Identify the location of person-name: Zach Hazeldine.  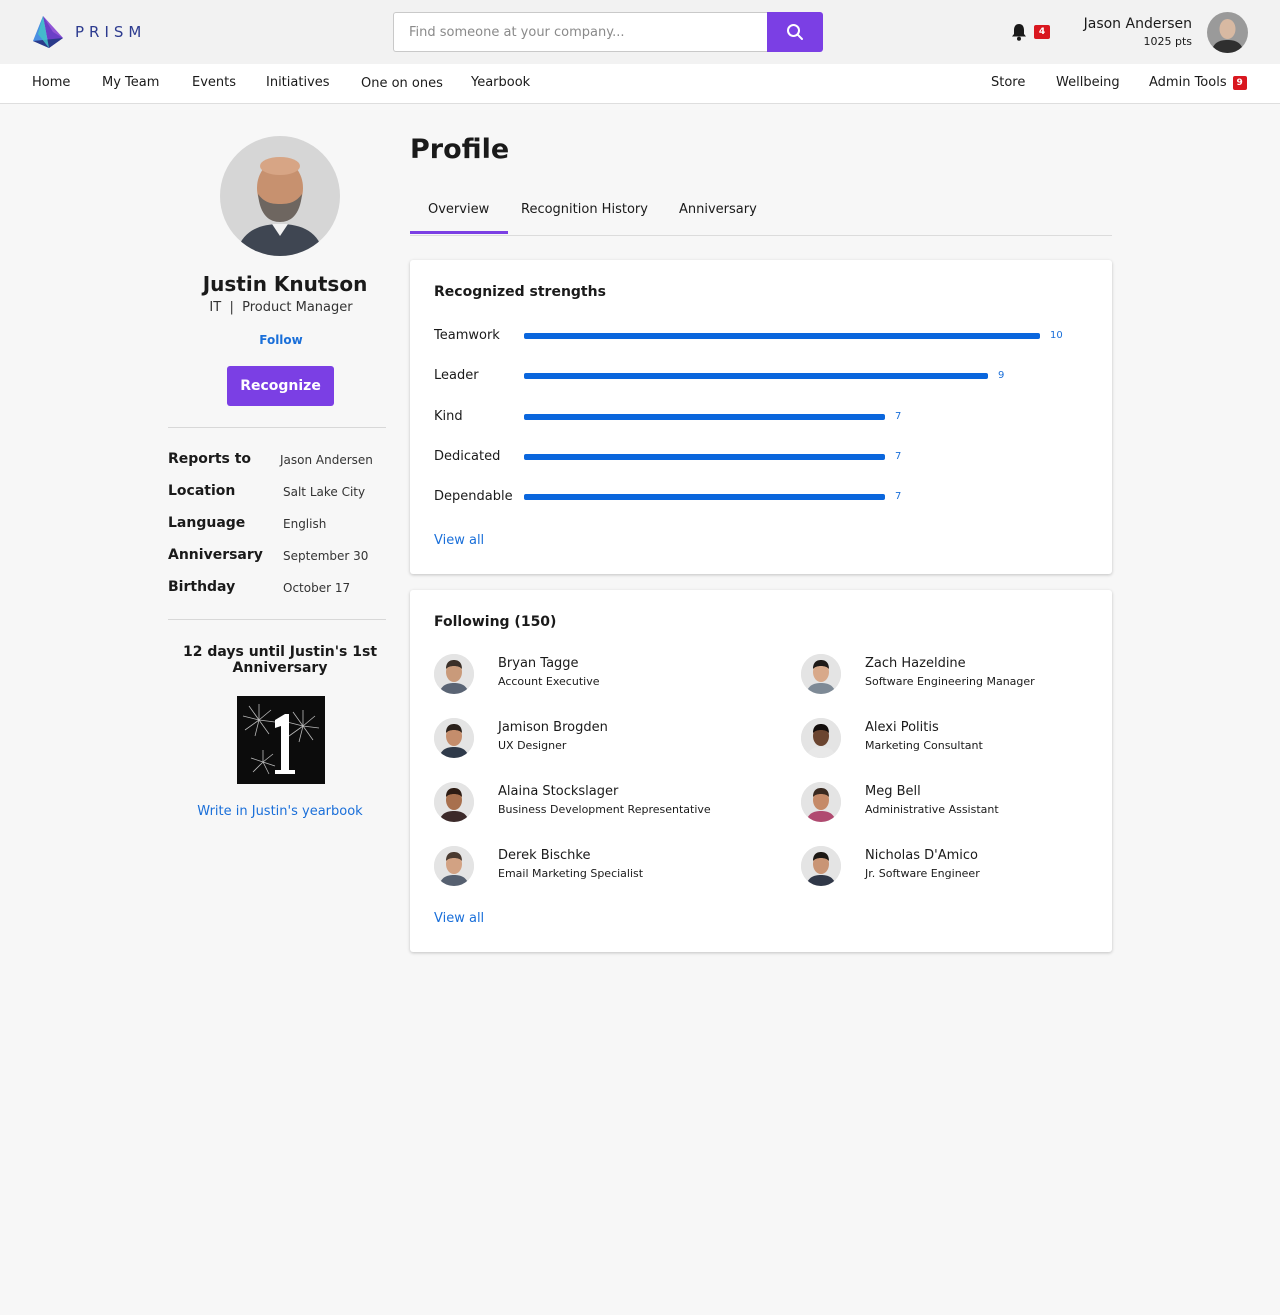
(915, 663).